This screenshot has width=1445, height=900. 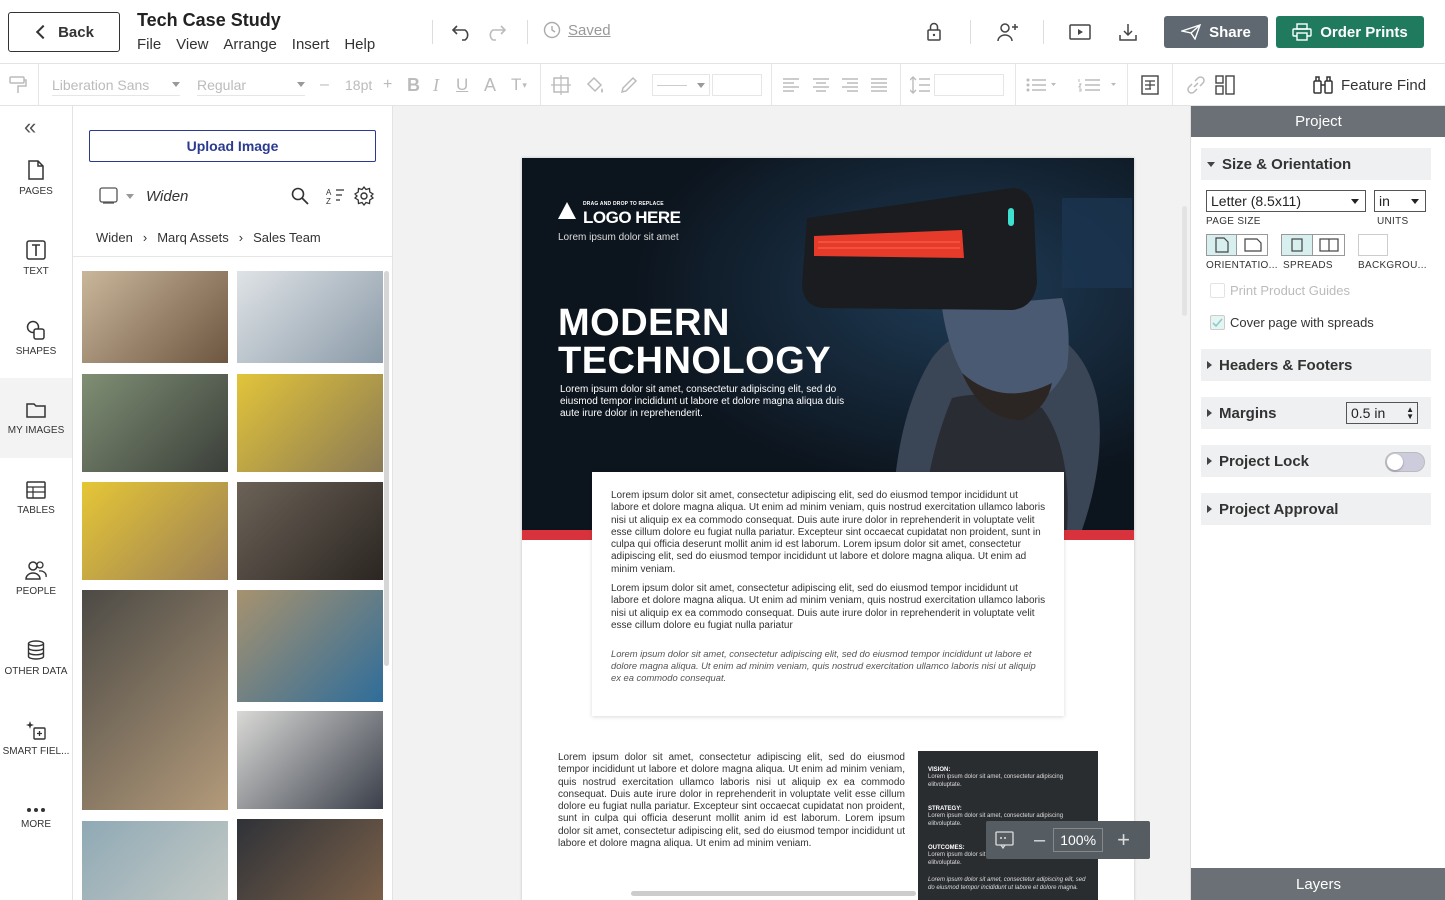 What do you see at coordinates (36, 658) in the screenshot?
I see `nav-other-data: OTHER DATA` at bounding box center [36, 658].